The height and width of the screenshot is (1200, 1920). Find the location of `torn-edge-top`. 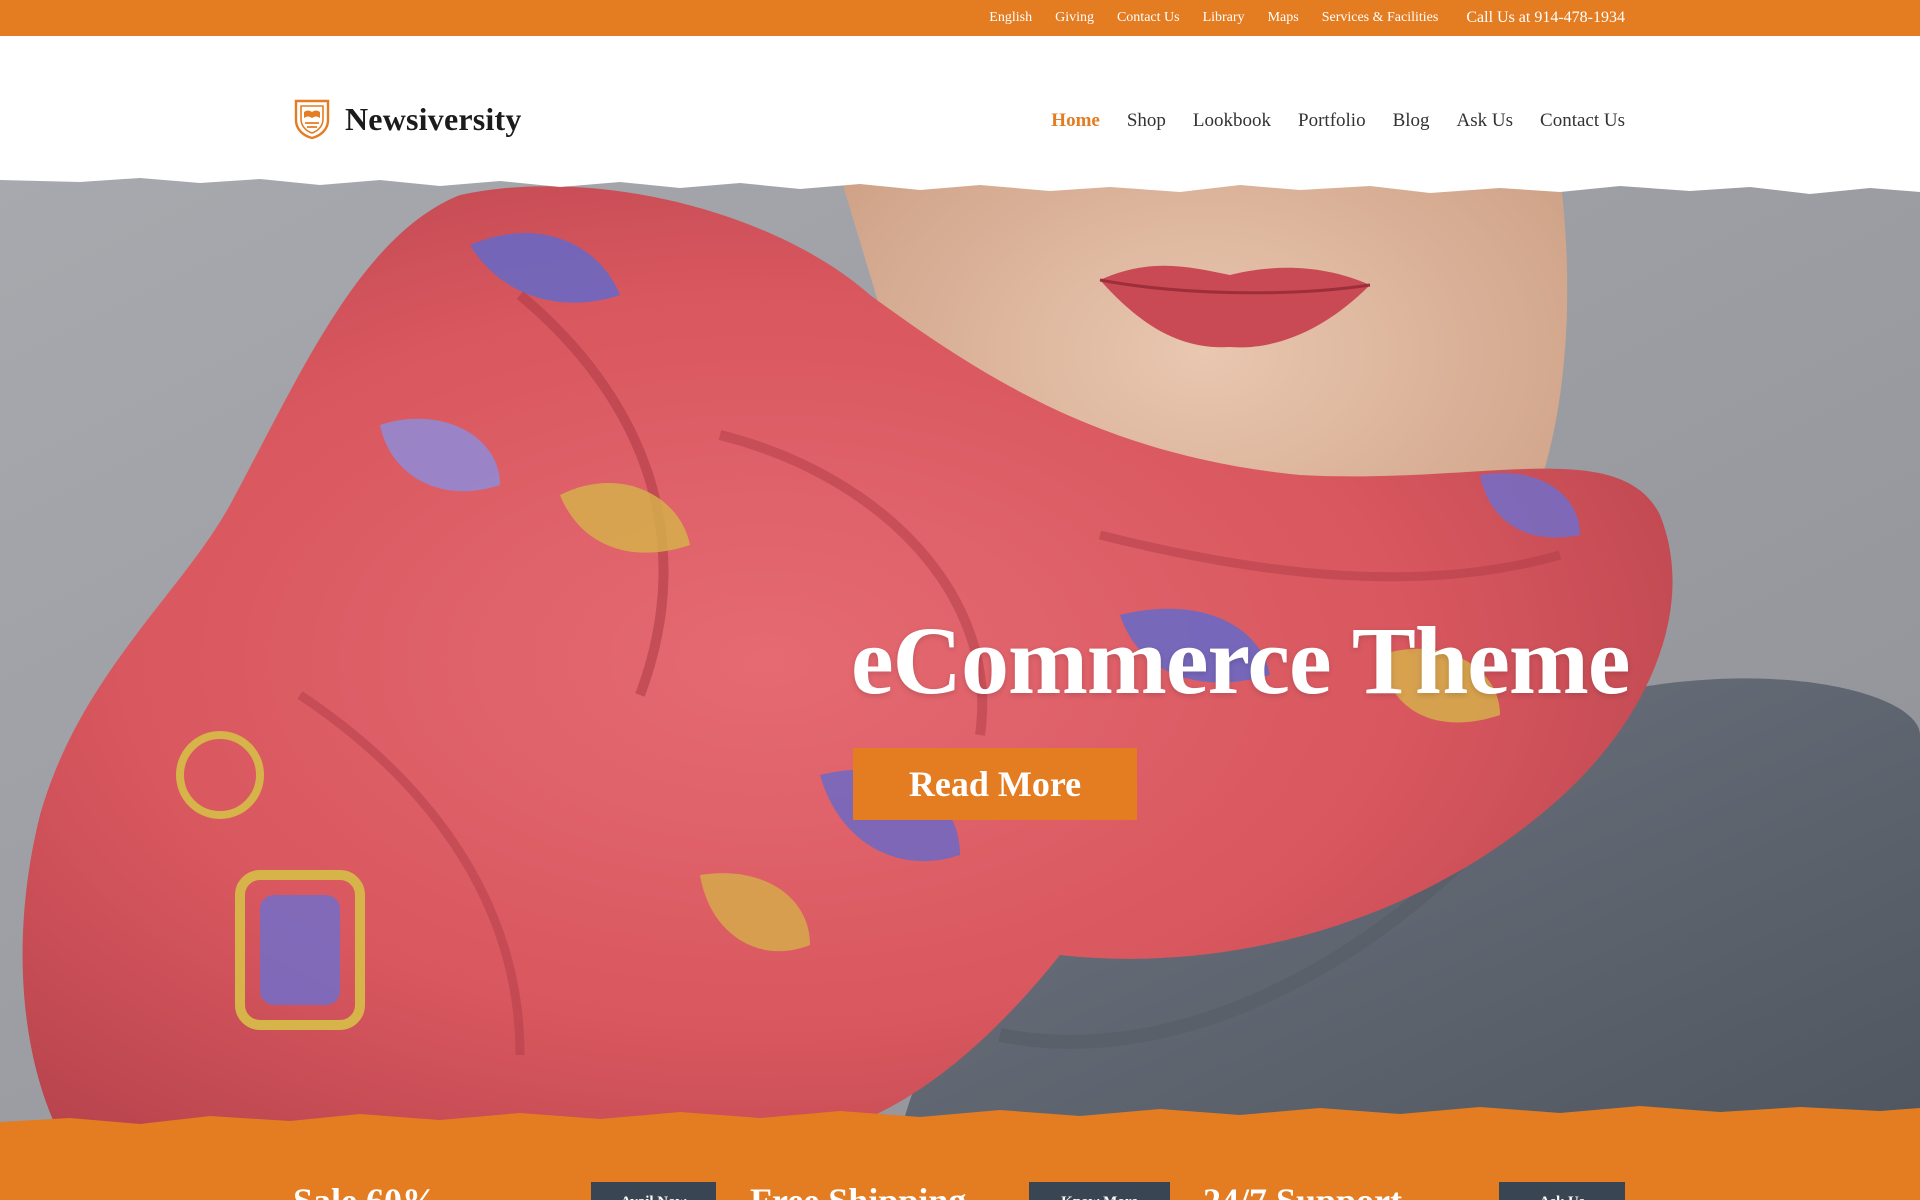

torn-edge-top is located at coordinates (960, 182).